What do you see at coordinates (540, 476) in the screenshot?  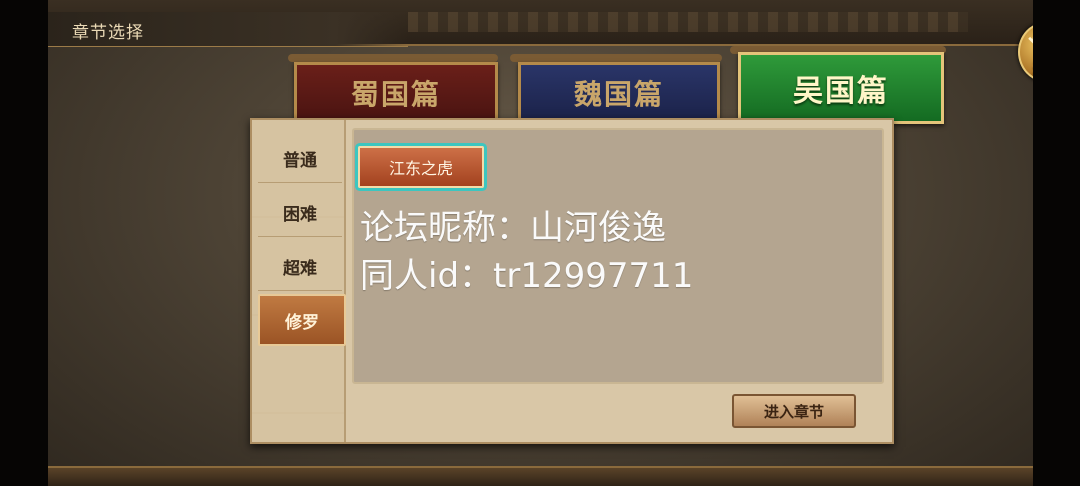 I see `bottom-bar` at bounding box center [540, 476].